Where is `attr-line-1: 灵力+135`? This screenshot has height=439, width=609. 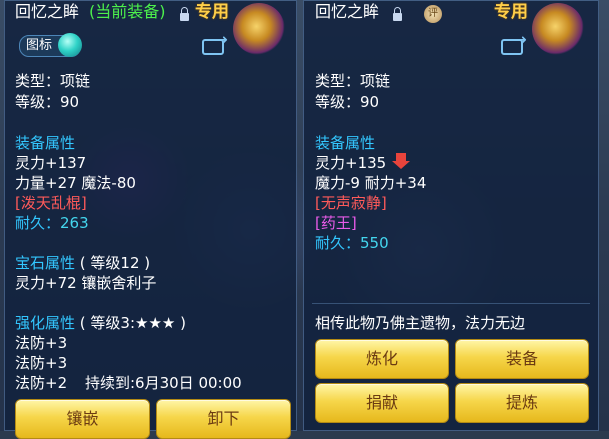 attr-line-1: 灵力+135 is located at coordinates (351, 163).